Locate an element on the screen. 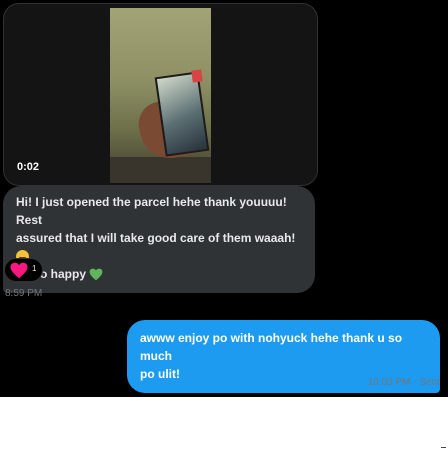 The image size is (448, 451). reaction-count: 1 is located at coordinates (34, 268).